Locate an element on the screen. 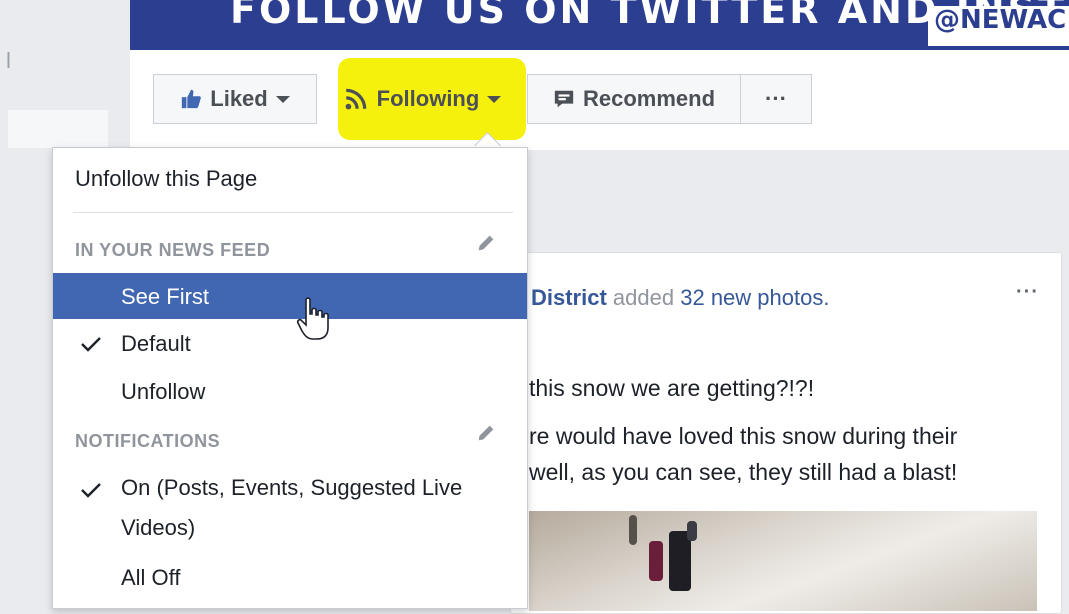 This screenshot has height=614, width=1069. recommend-button: Recommend is located at coordinates (634, 99).